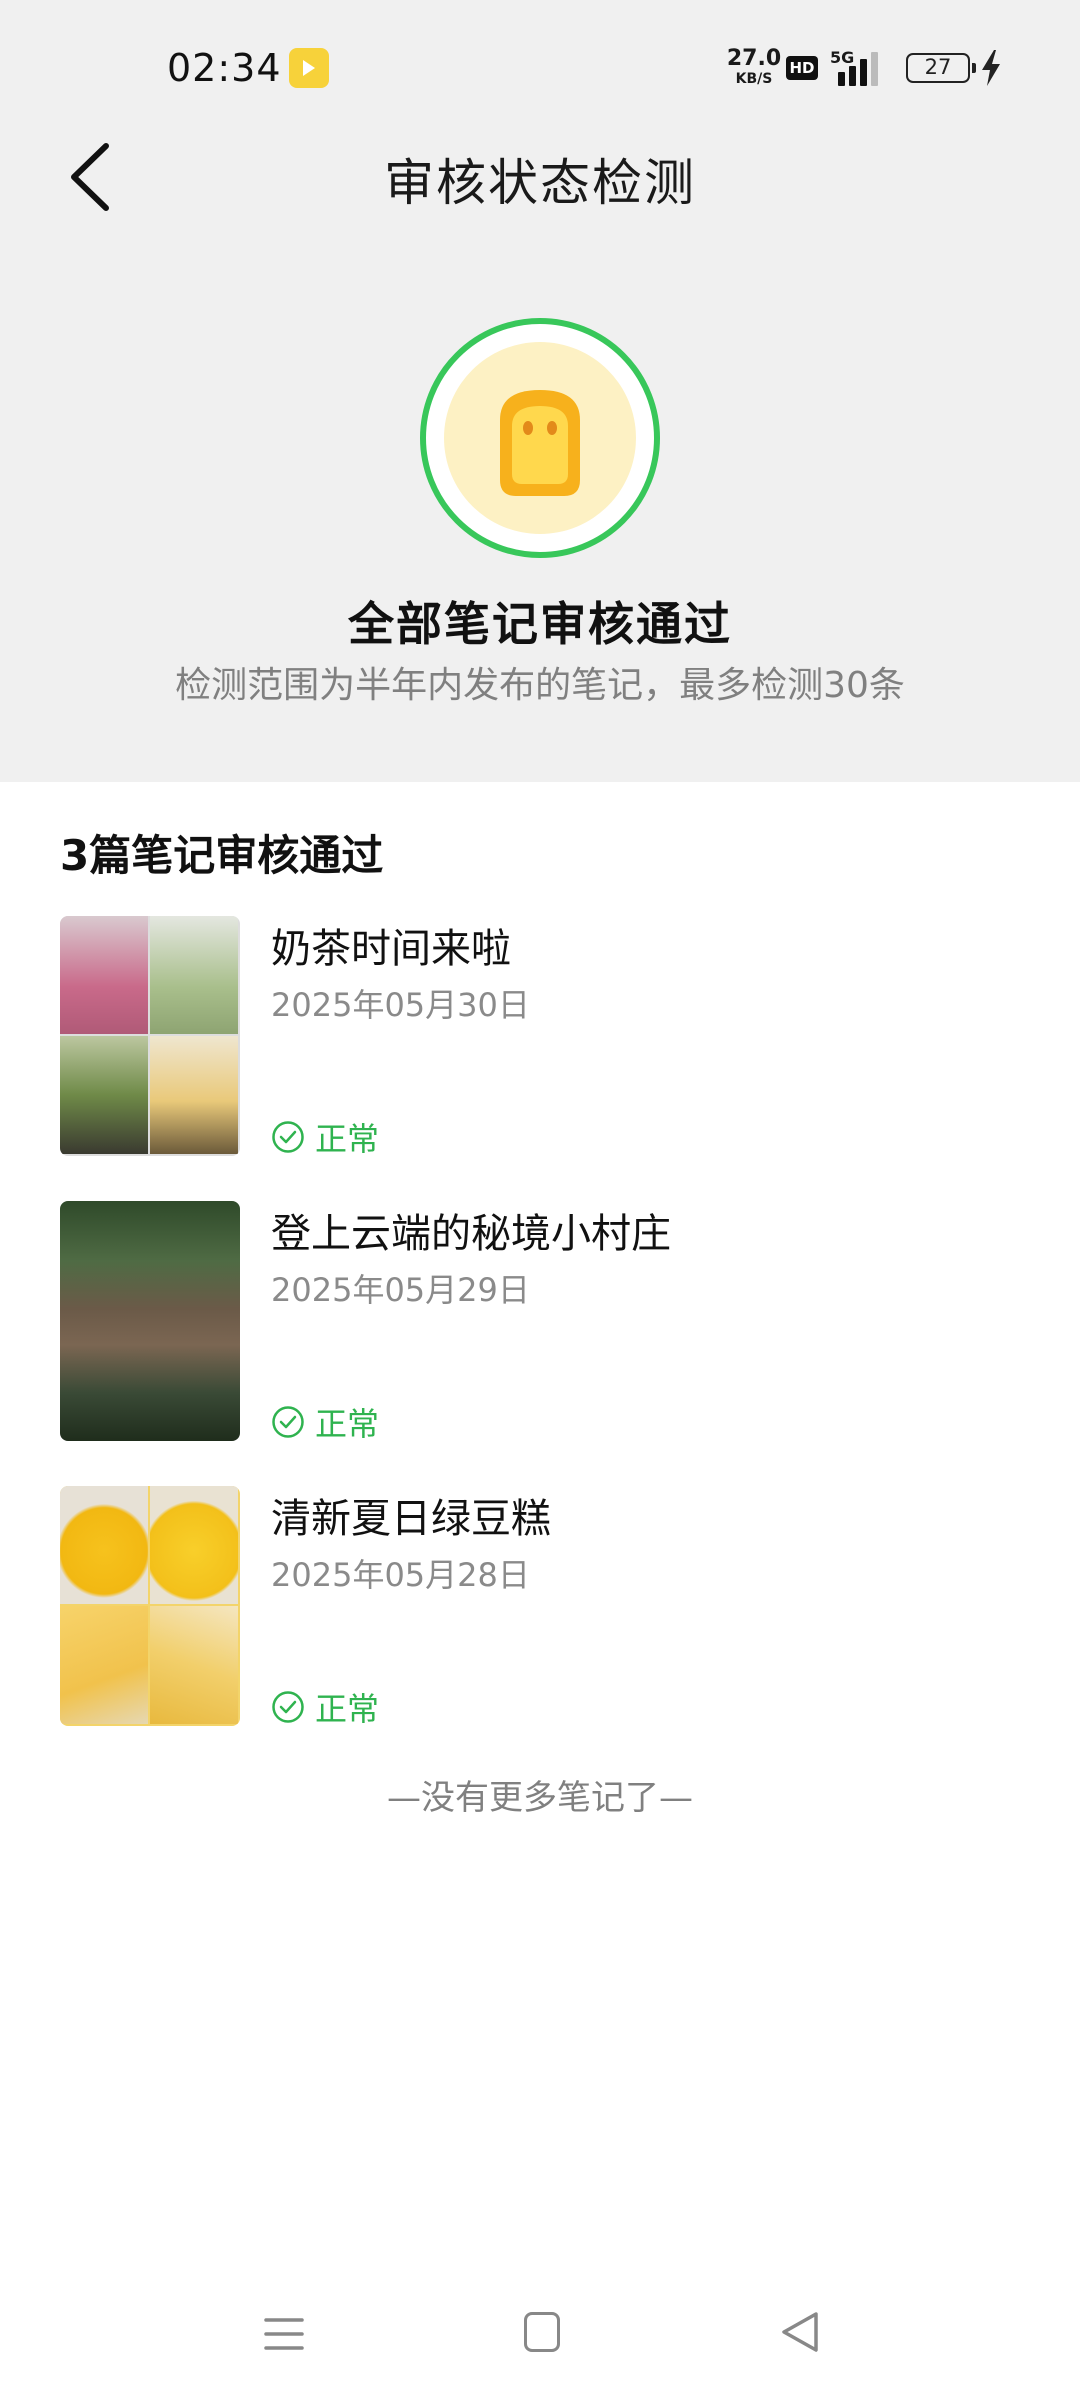 This screenshot has width=1080, height=2400. What do you see at coordinates (842, 57) in the screenshot?
I see `network-type: 5G` at bounding box center [842, 57].